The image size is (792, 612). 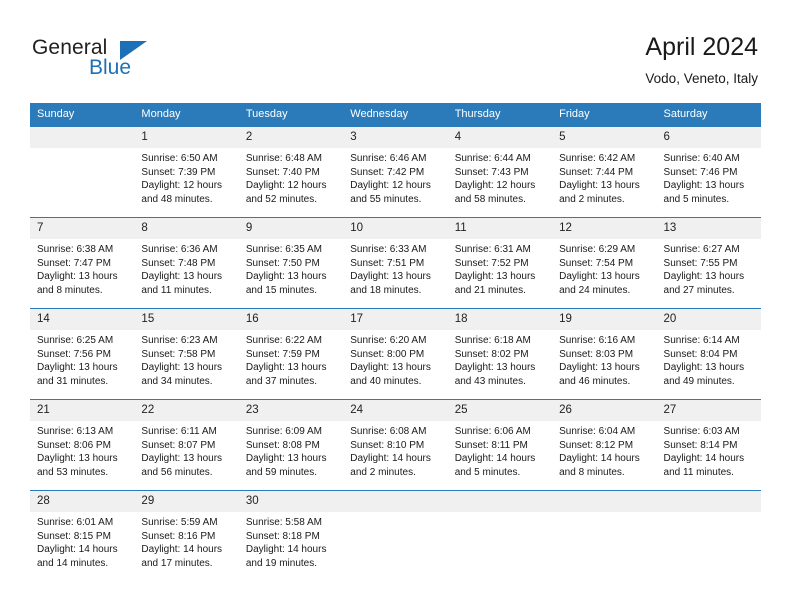 I want to click on daylight-text-line2: and 48 minutes., so click(x=177, y=199).